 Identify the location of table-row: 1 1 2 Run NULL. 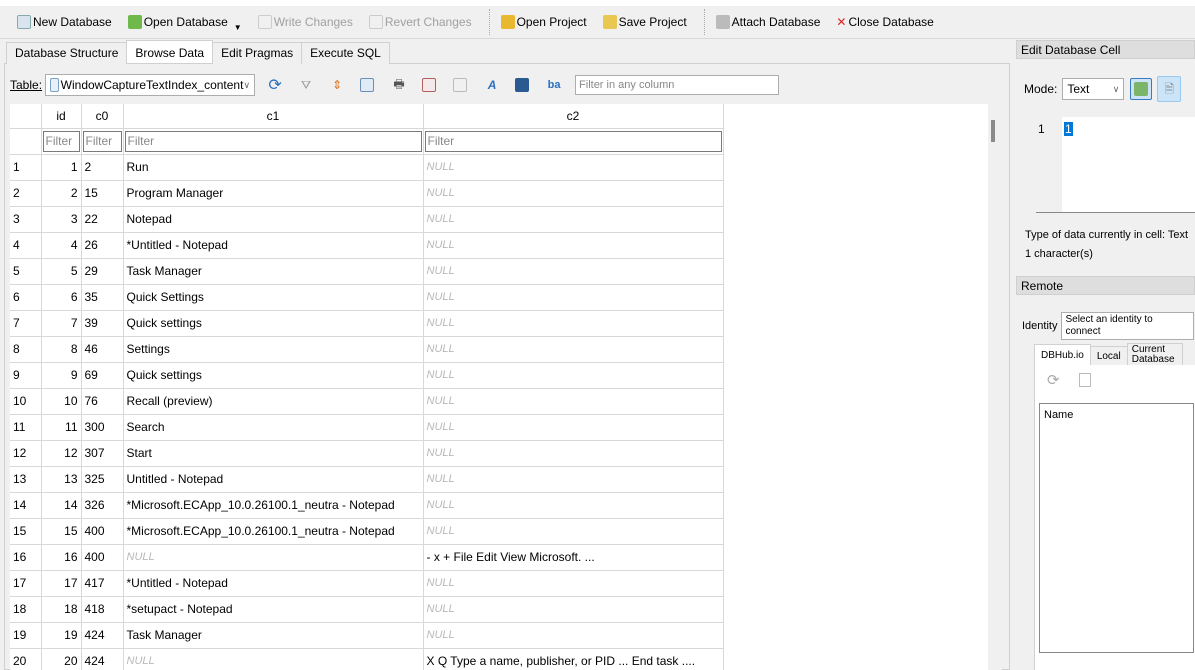
(367, 167).